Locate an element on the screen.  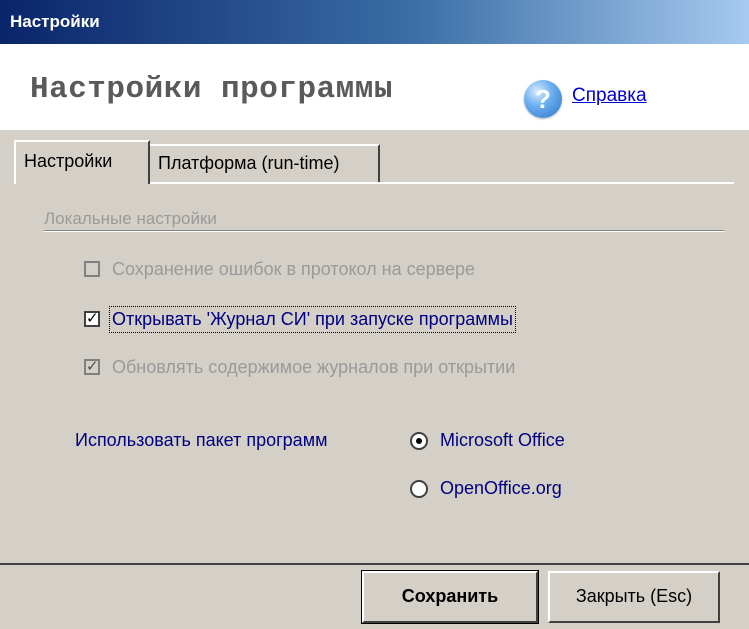
radio-microsoft-office is located at coordinates (419, 441).